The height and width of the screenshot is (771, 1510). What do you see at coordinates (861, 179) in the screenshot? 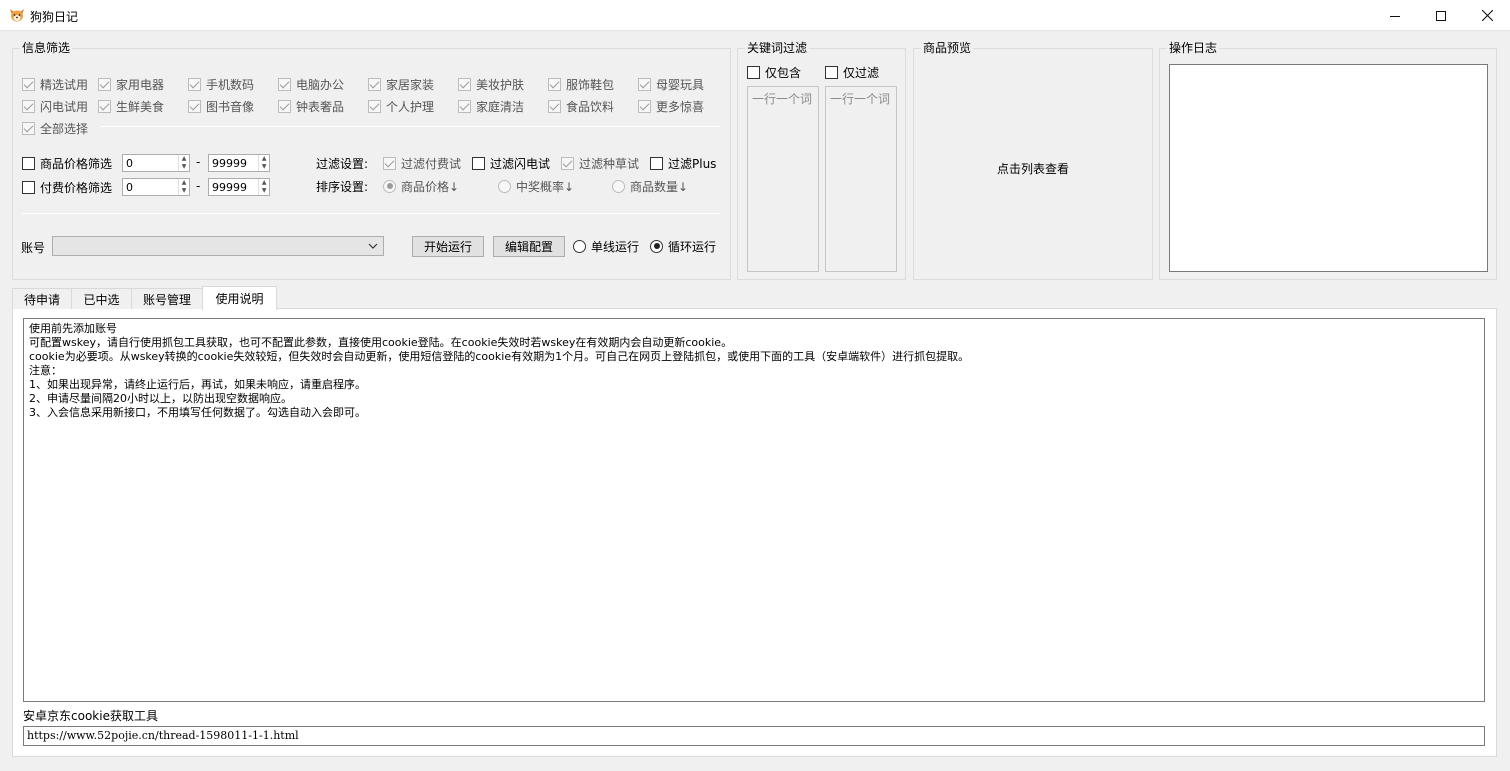
I see `exclude-keywords-textarea: 一行一个词` at bounding box center [861, 179].